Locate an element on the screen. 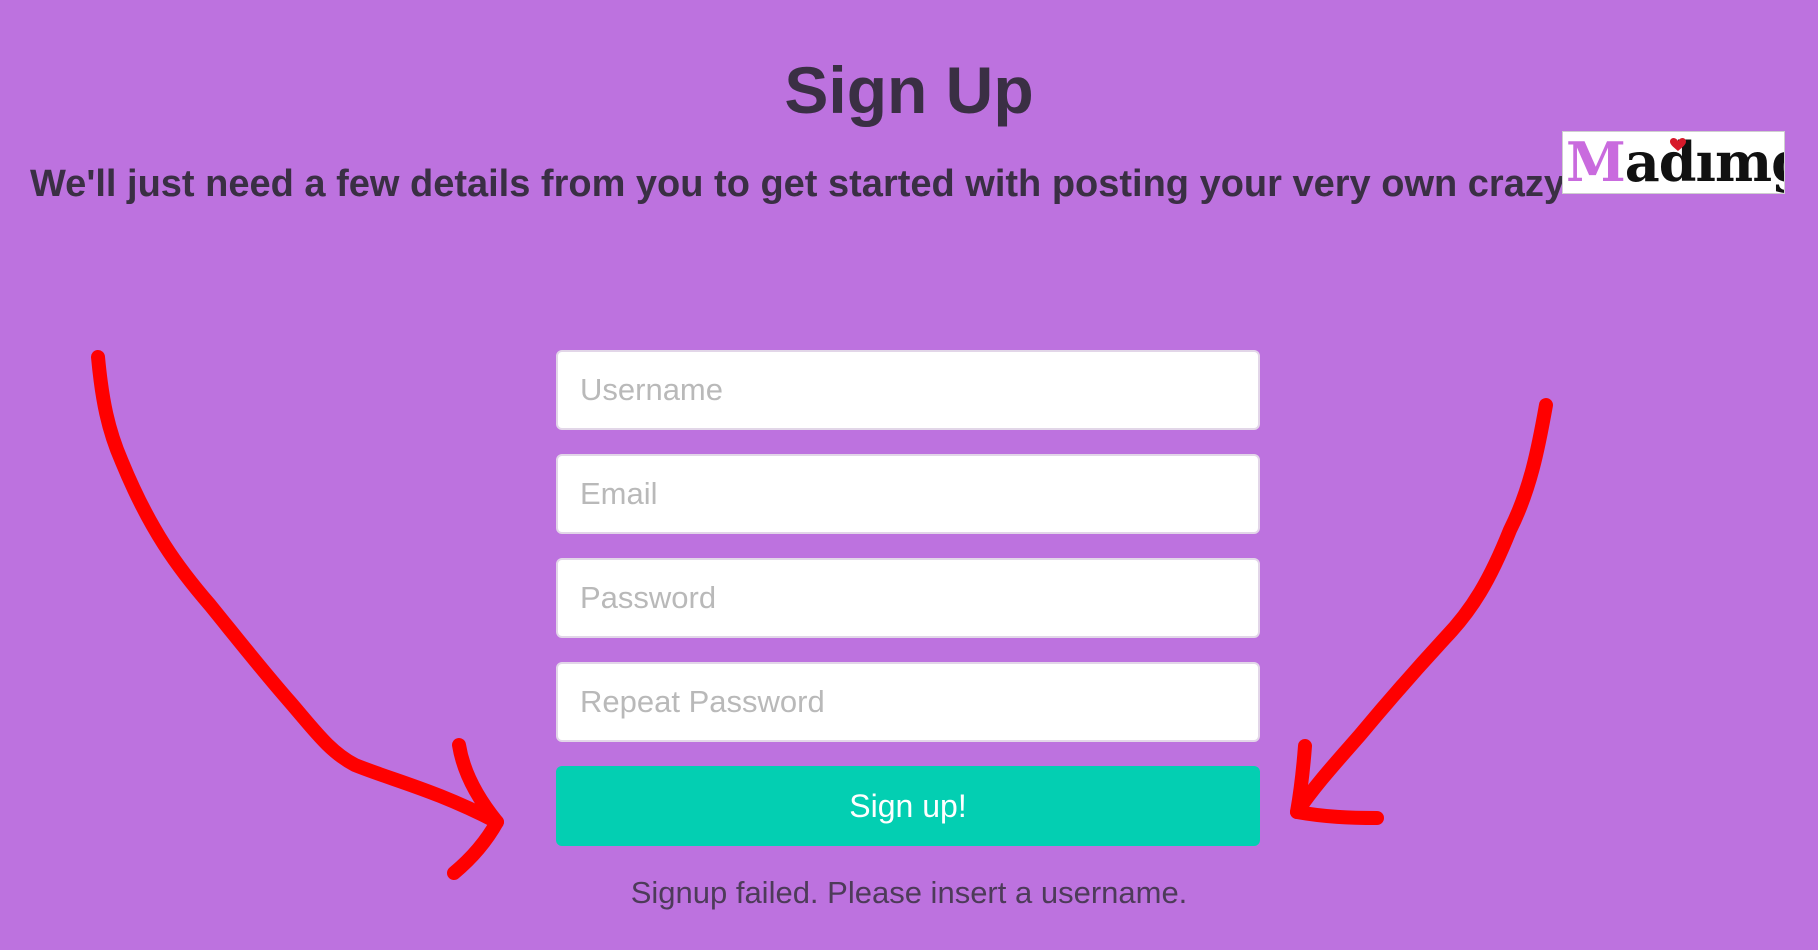  logo-letters-mgz: mgz is located at coordinates (1749, 162).